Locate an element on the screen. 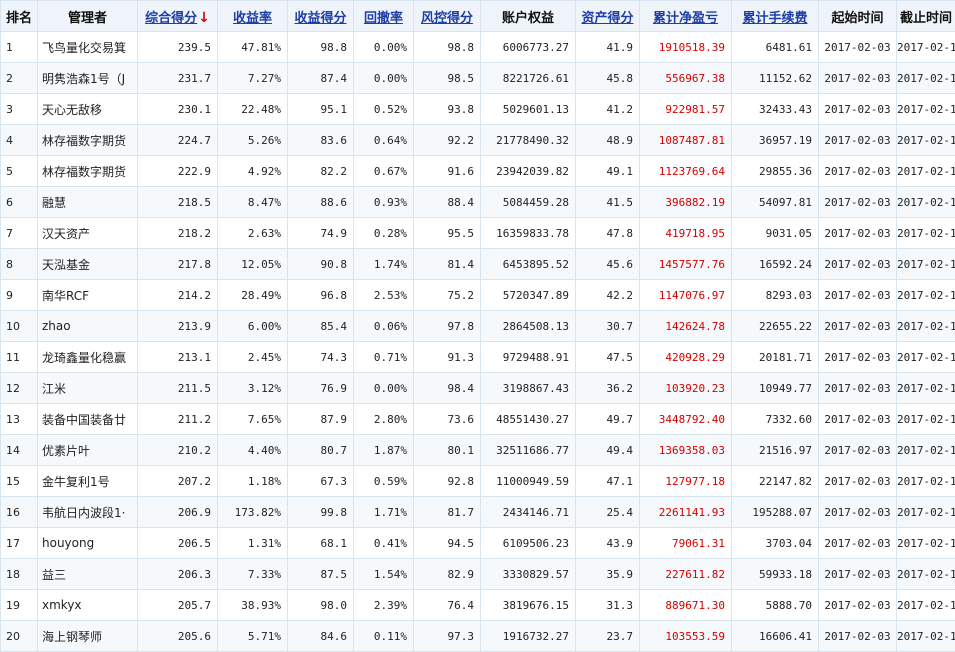 The height and width of the screenshot is (652, 955). cell-return-score: 67.3 is located at coordinates (321, 481).